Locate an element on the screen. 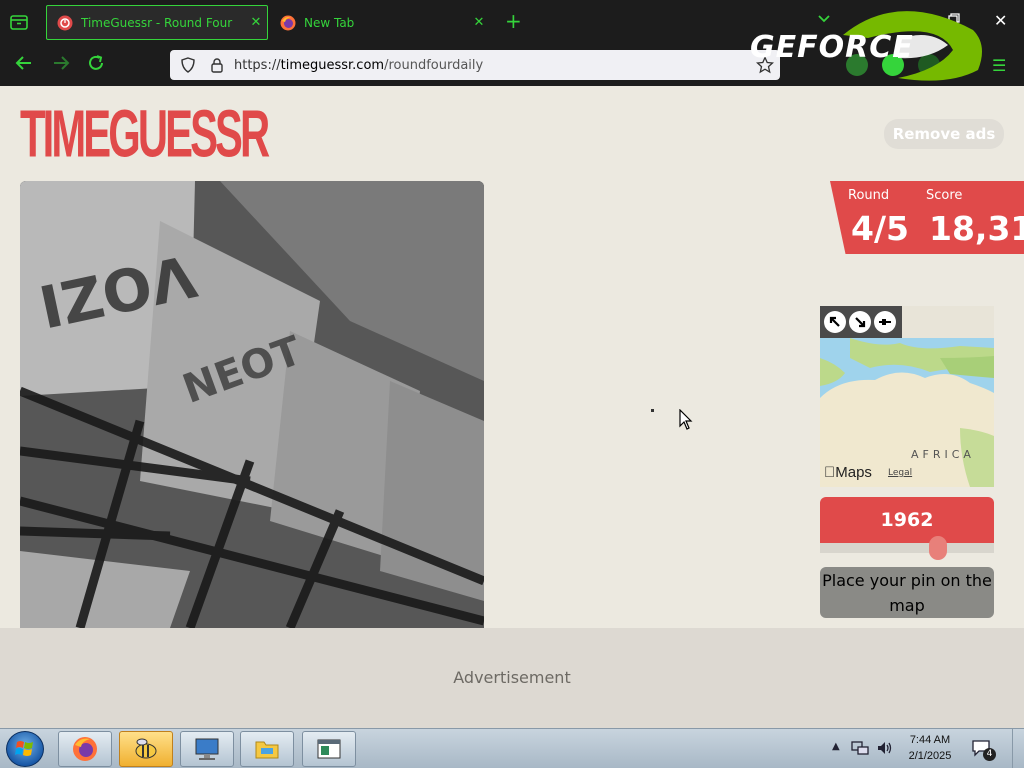 The width and height of the screenshot is (1024, 768). taskbar-firefox is located at coordinates (85, 749).